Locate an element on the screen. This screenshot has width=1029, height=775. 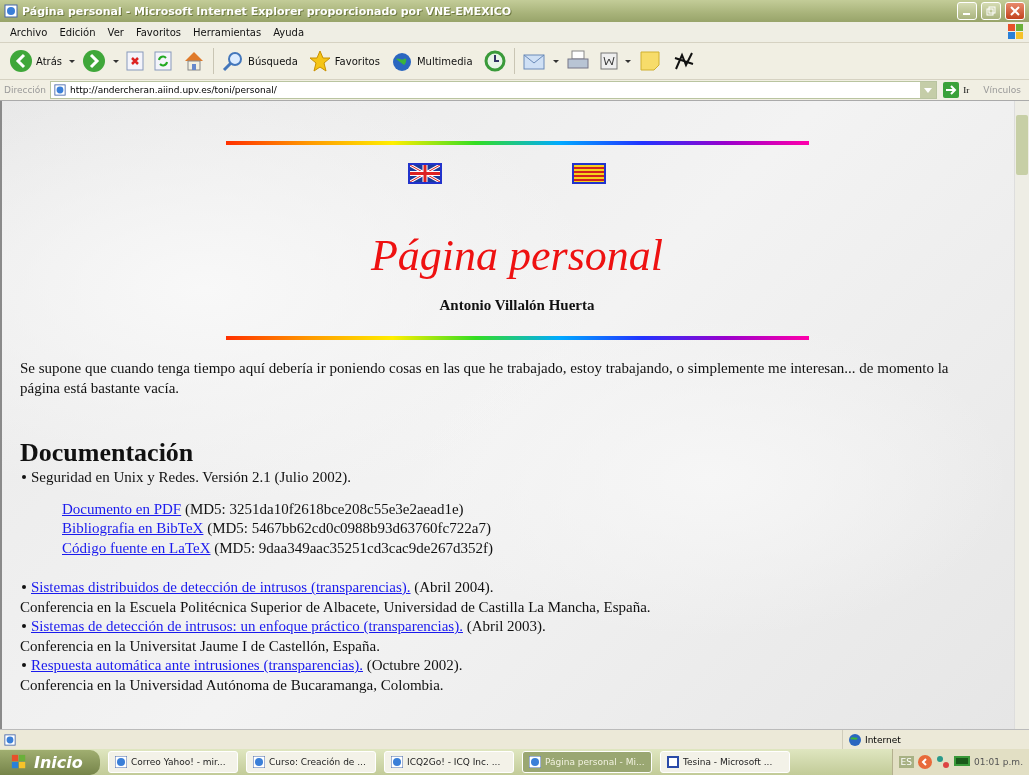
checksum-text: (MD5: 3251da10f2618bce208c55e3e2aead1e) is located at coordinates (324, 508).